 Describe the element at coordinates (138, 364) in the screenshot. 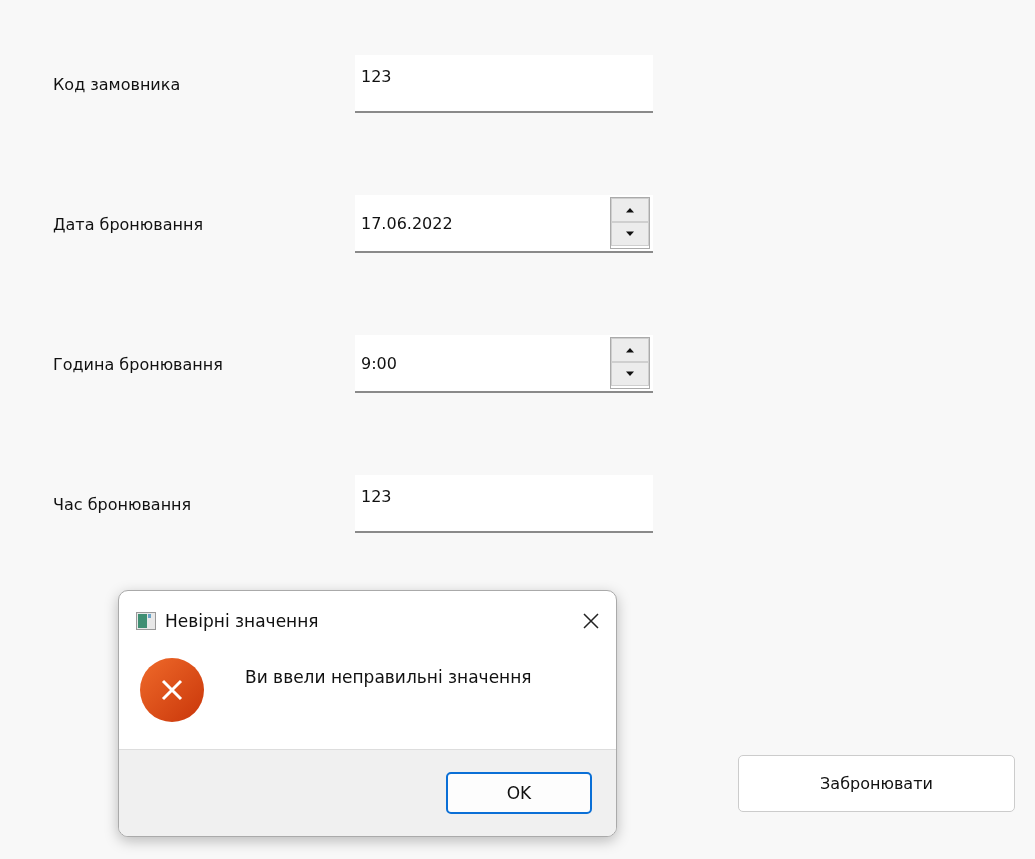

I see `field-label: Година бронювання` at that location.